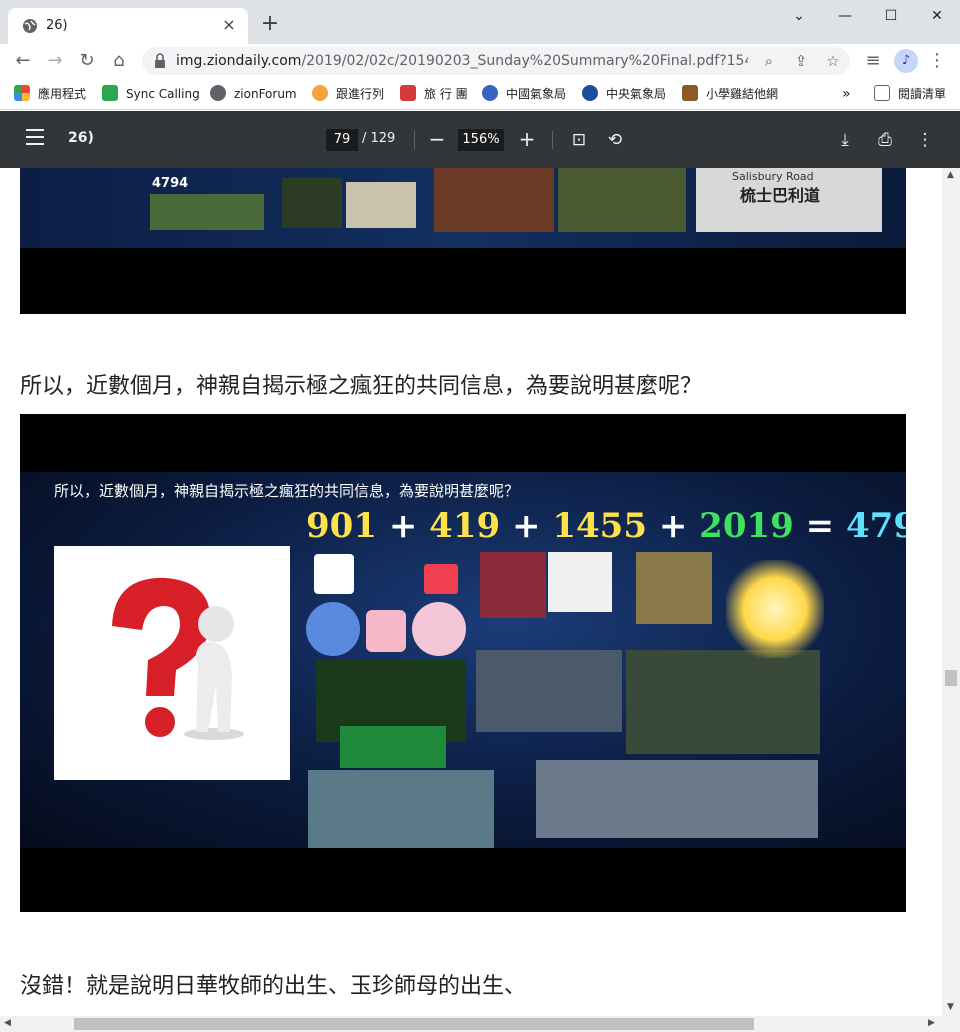 This screenshot has height=1032, width=960. I want to click on follow-up-icon, so click(320, 93).